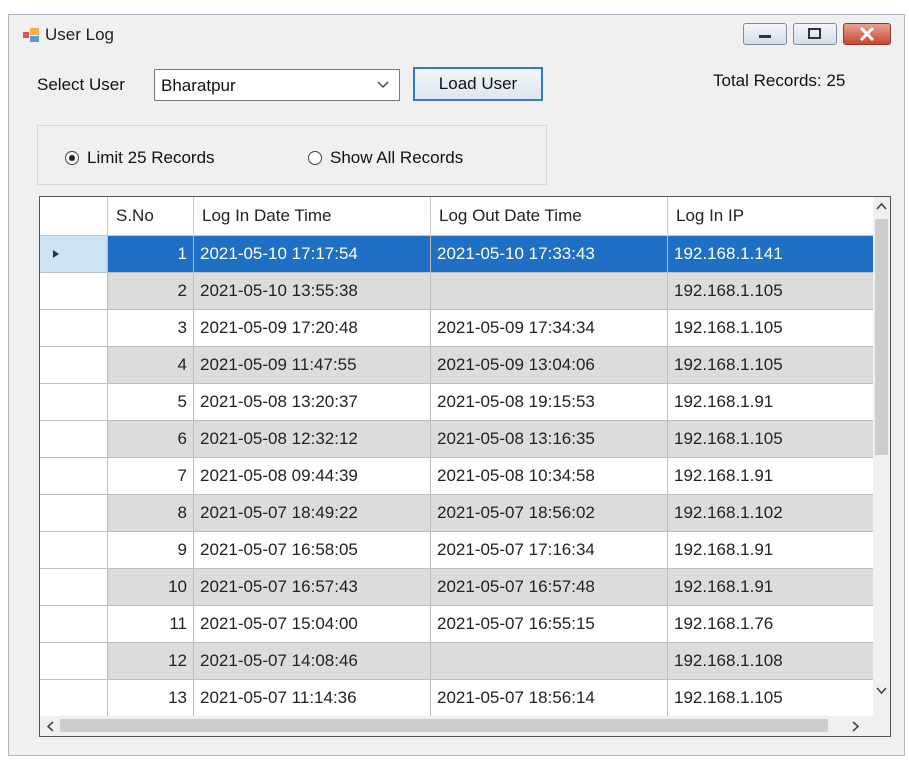  What do you see at coordinates (881, 691) in the screenshot?
I see `scroll-down-arrow-icon` at bounding box center [881, 691].